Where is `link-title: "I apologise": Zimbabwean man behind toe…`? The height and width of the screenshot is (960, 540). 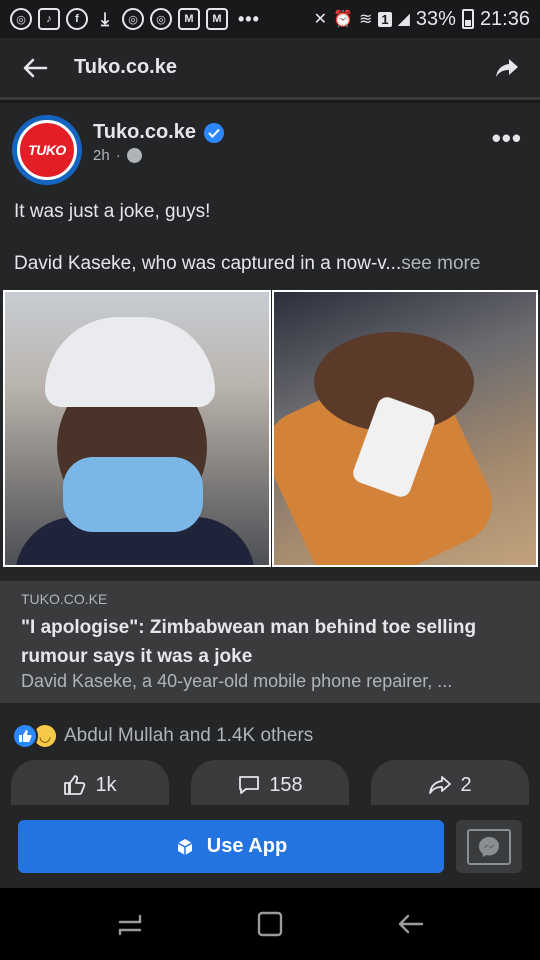
link-title: "I apologise": Zimbabwean man behind toe… is located at coordinates (249, 642).